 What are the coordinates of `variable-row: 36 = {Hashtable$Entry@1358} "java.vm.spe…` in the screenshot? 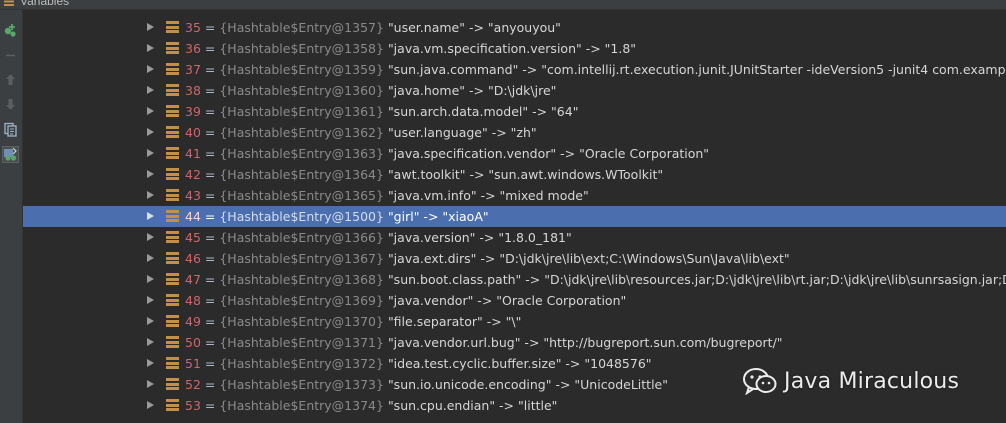 It's located at (514, 48).